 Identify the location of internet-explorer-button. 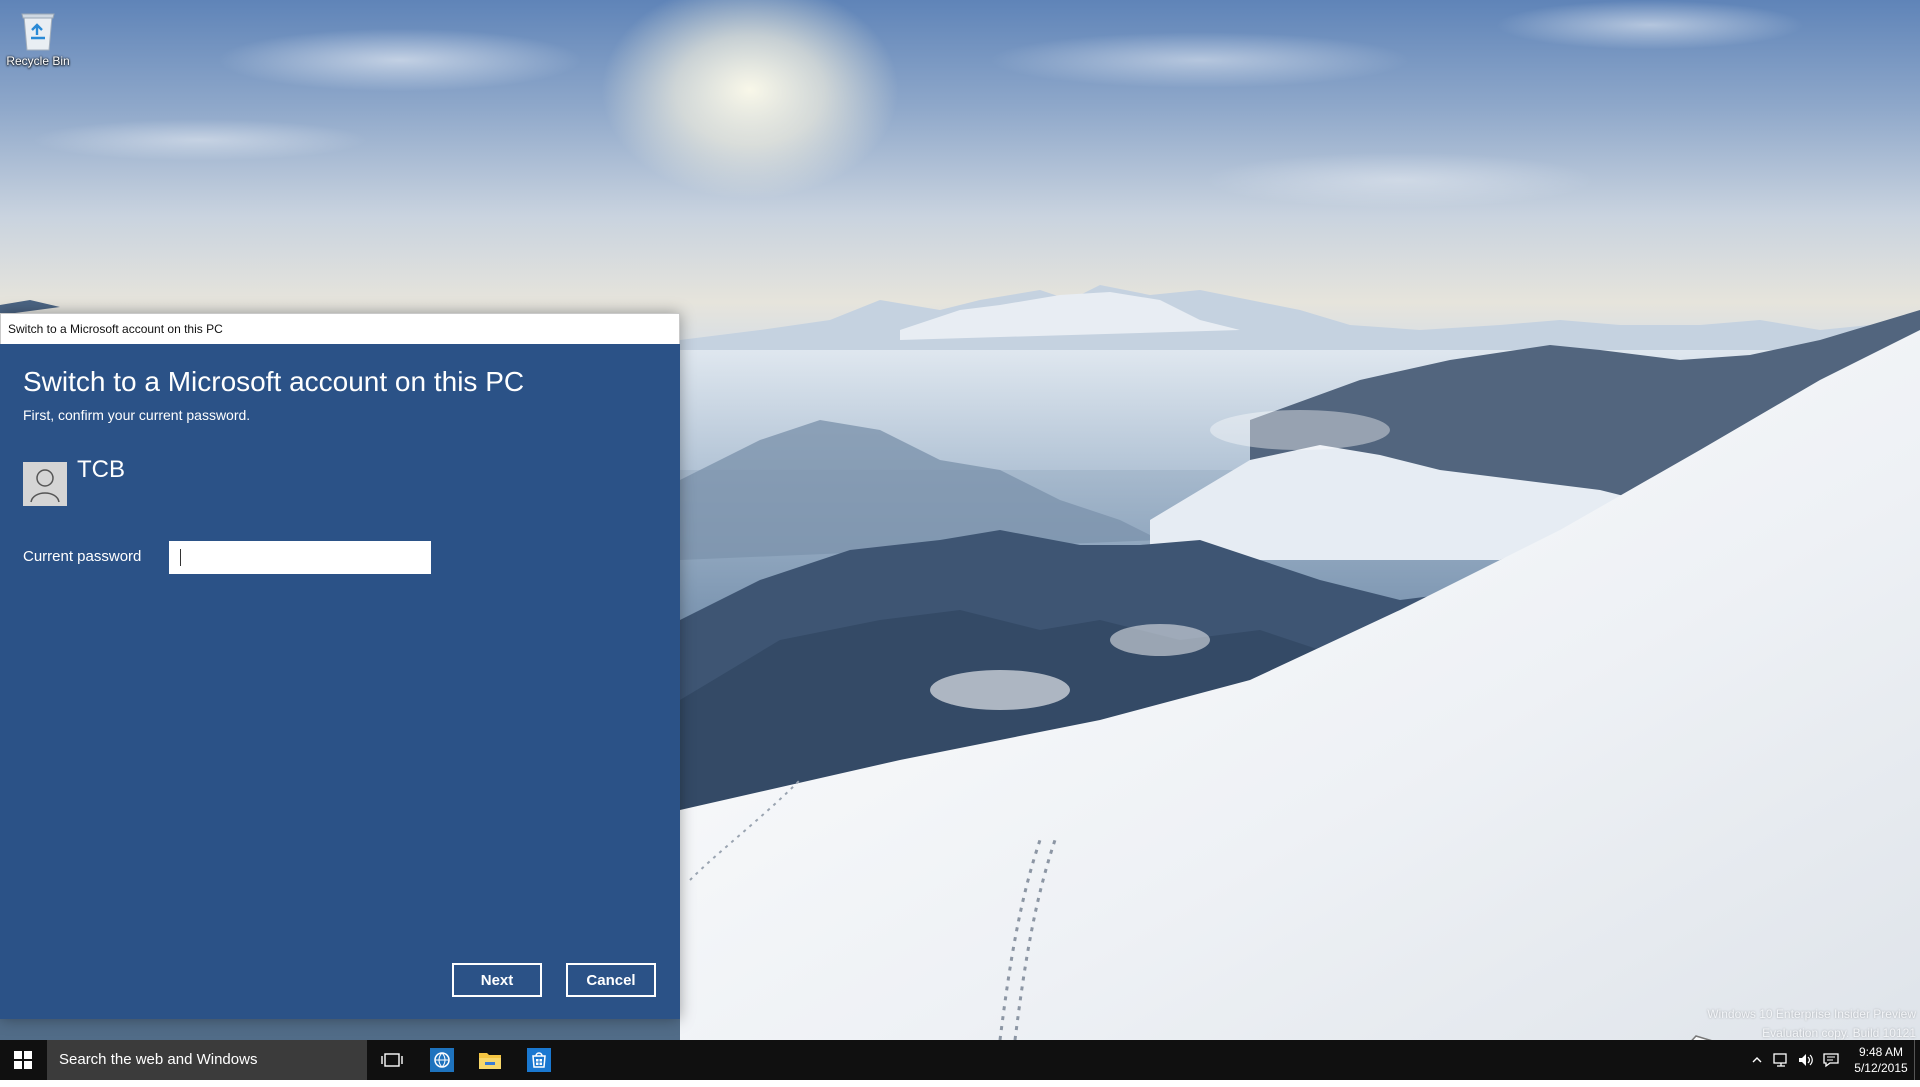
(442, 1060).